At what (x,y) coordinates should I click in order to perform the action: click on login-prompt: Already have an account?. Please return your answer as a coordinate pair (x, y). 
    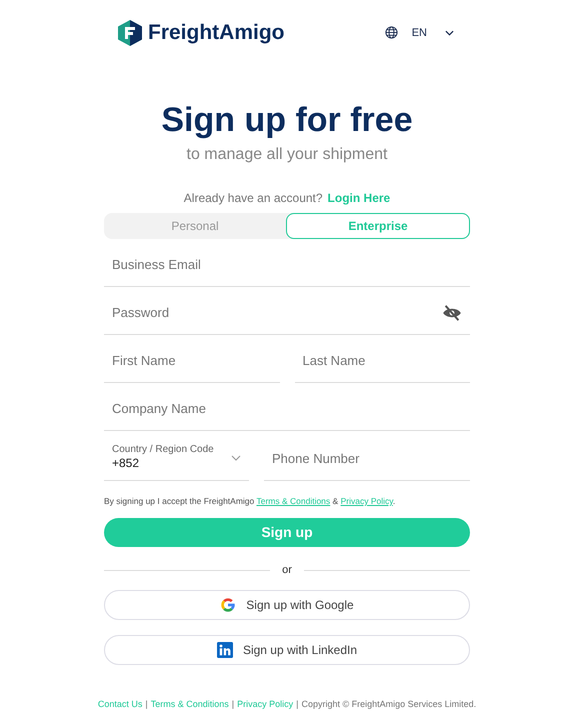
    Looking at the image, I should click on (253, 198).